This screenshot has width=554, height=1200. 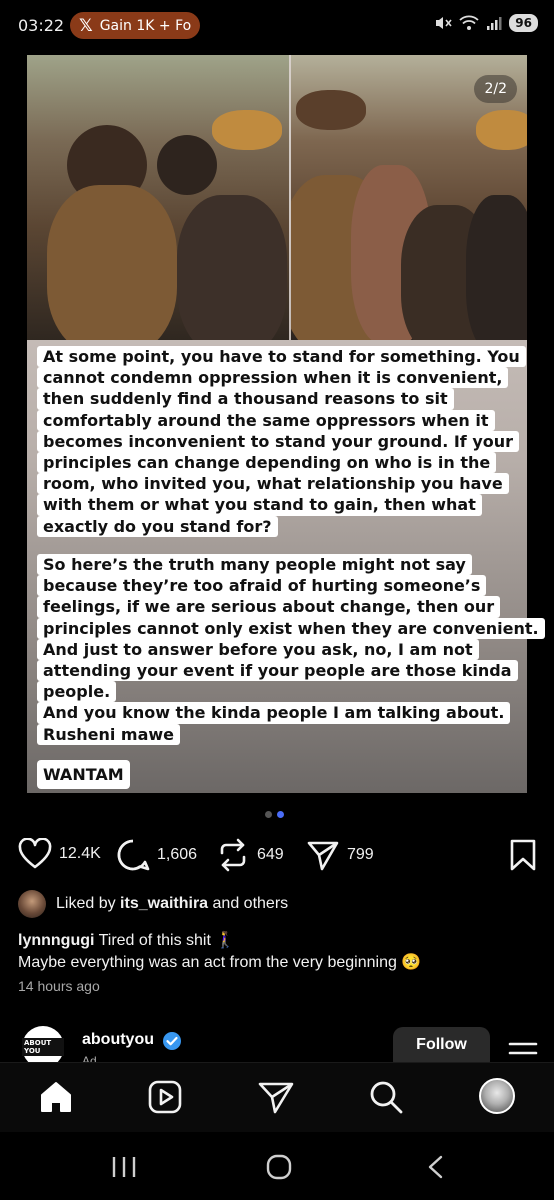 I want to click on photo-left, so click(x=158, y=197).